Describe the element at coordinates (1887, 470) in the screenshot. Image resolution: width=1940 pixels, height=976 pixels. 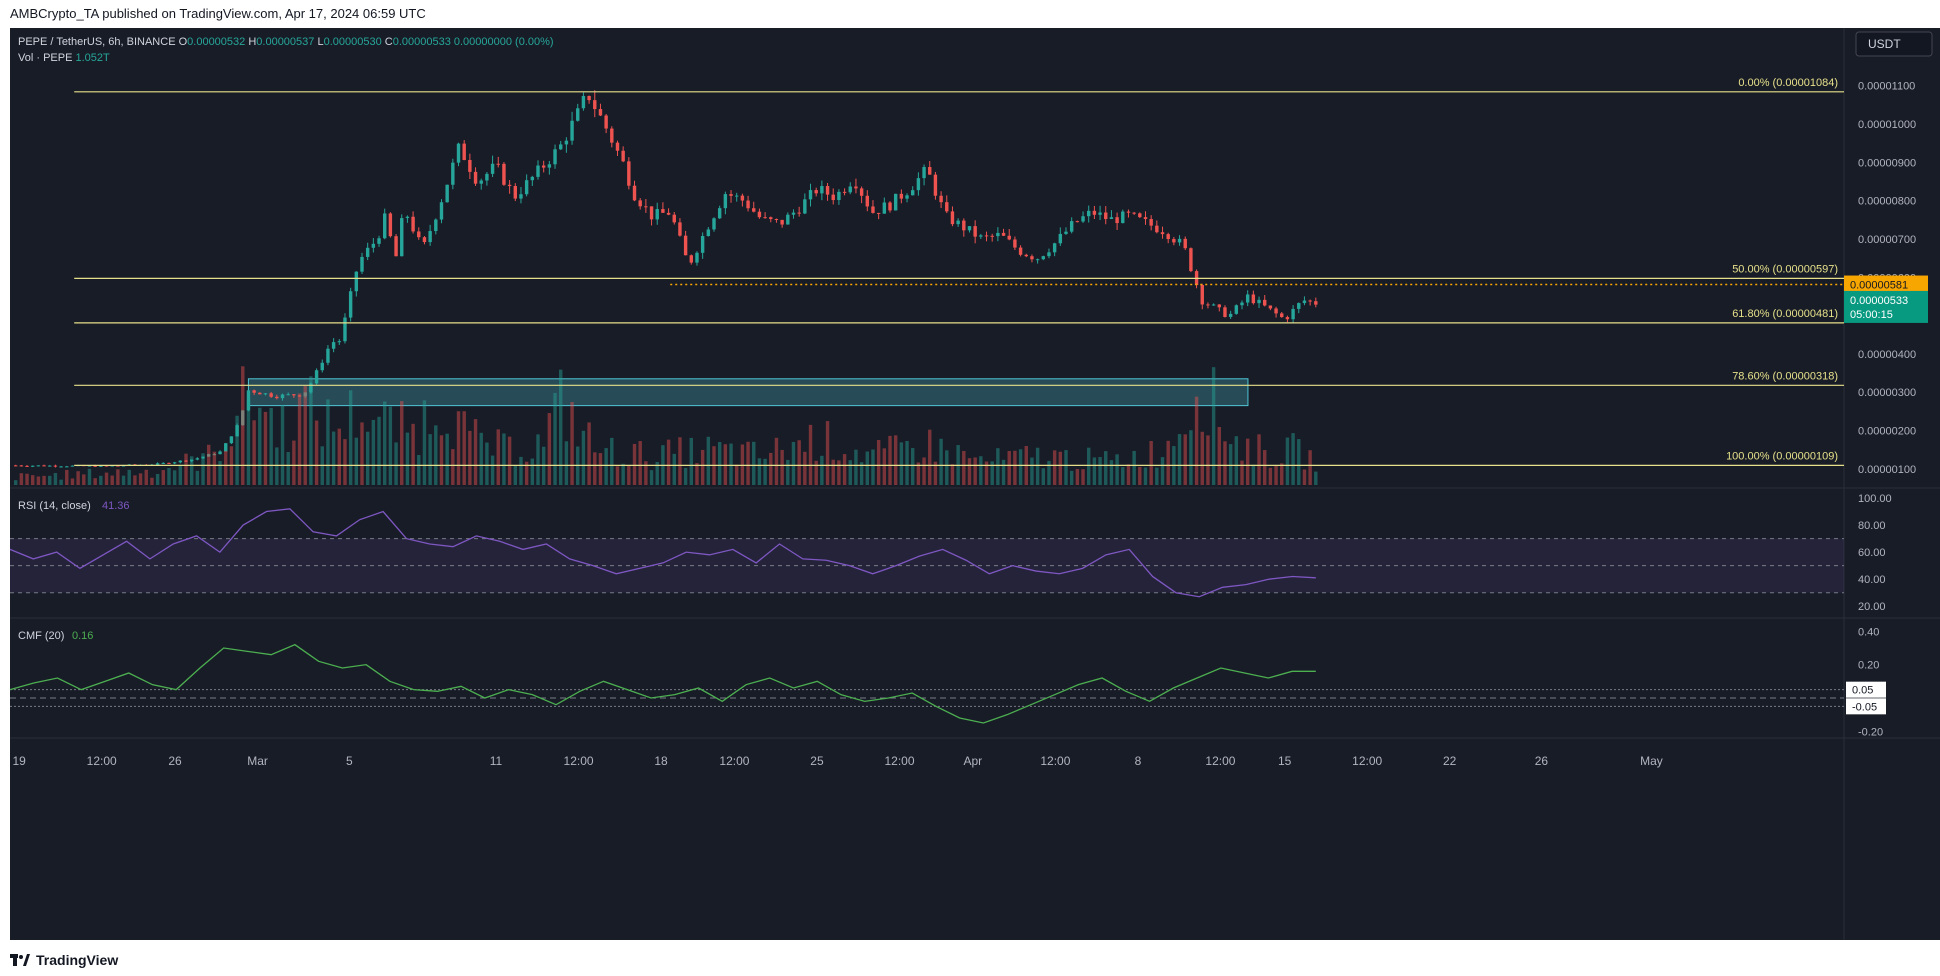
I see `price-axis-tick: 0.00000100` at that location.